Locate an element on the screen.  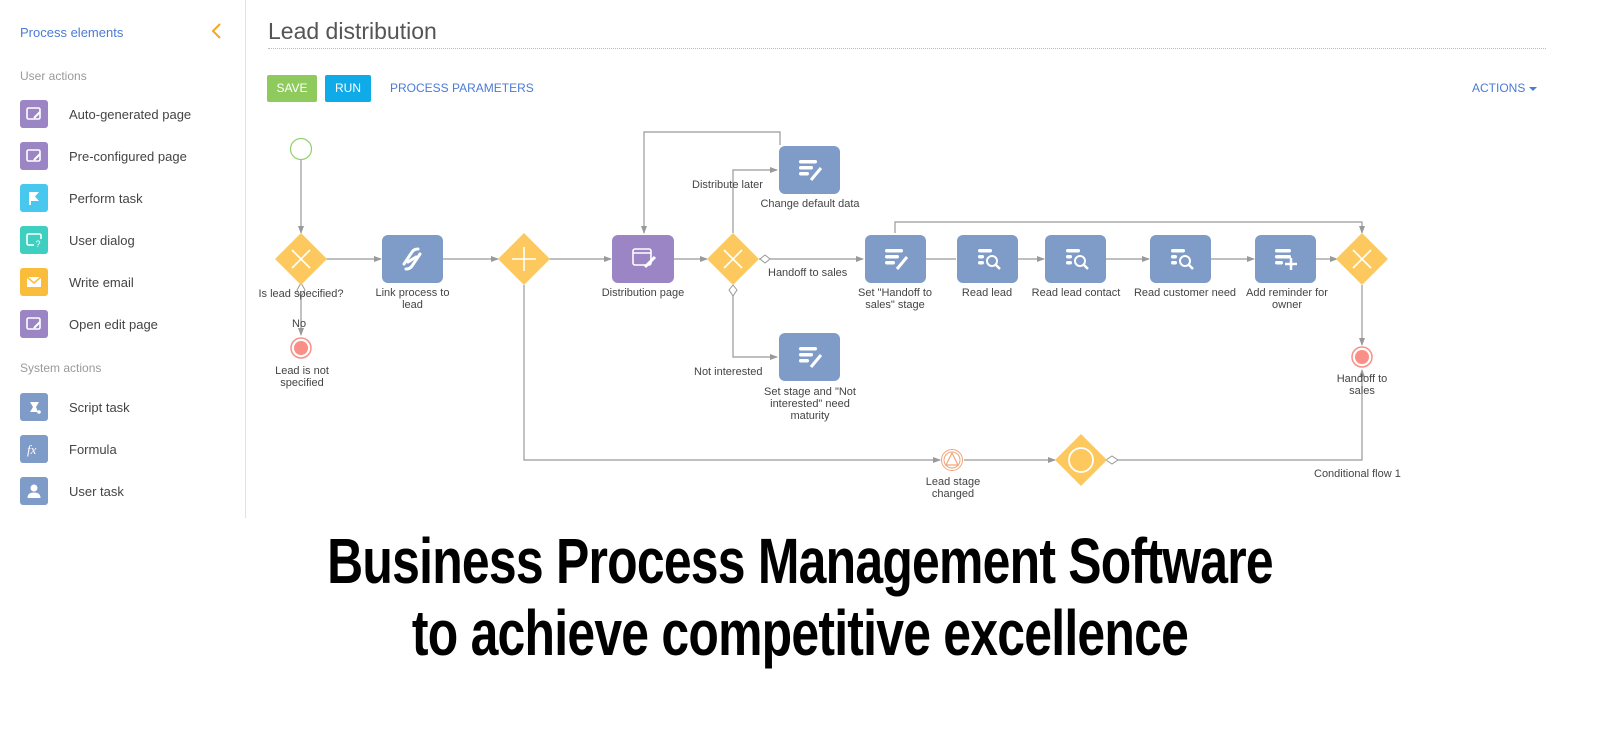
gateway-merge is located at coordinates (1362, 259).